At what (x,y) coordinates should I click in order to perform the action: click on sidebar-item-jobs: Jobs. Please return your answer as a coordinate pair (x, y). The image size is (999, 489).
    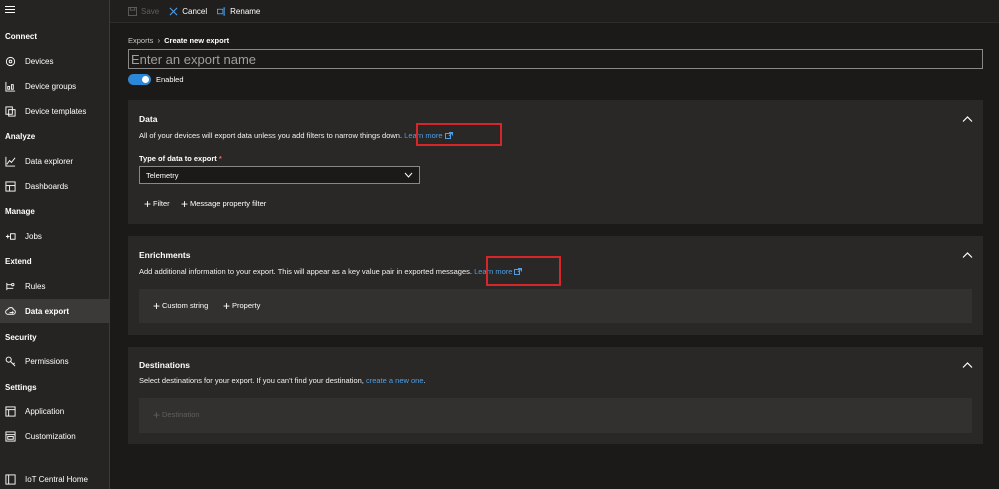
    Looking at the image, I should click on (54, 236).